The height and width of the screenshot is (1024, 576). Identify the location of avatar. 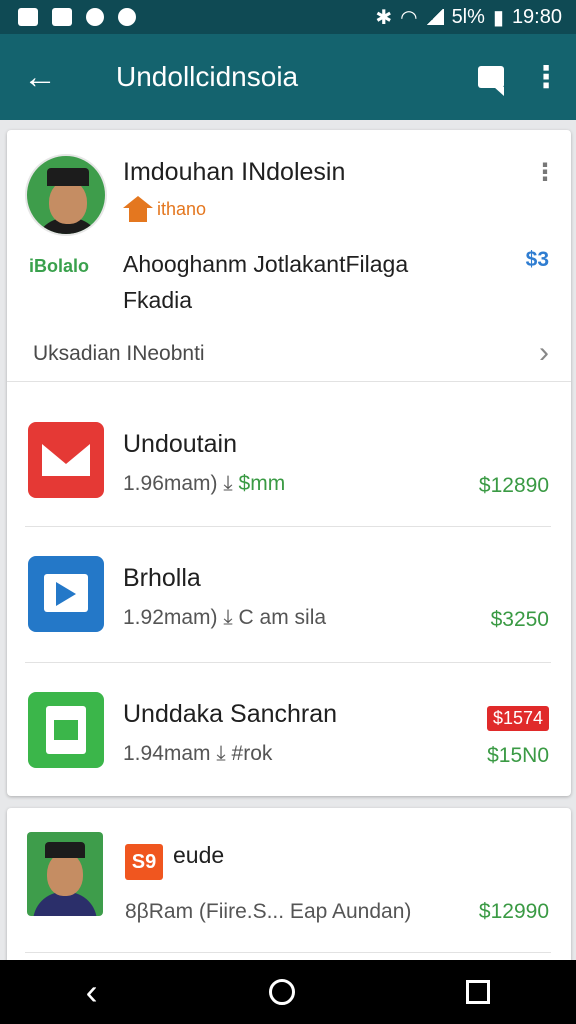
(65, 874).